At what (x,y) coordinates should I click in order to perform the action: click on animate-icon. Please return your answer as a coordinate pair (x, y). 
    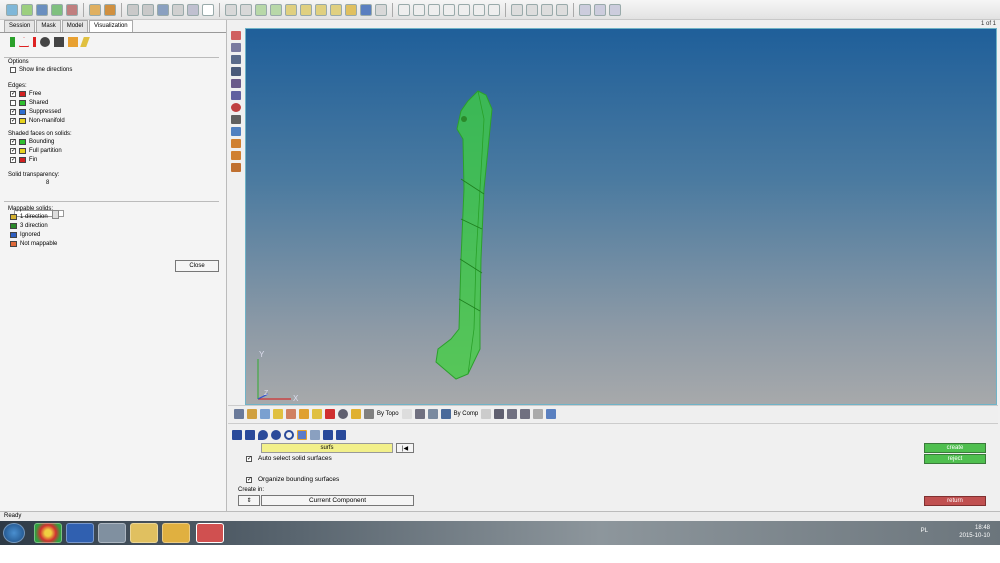
    Looking at the image, I should click on (562, 9).